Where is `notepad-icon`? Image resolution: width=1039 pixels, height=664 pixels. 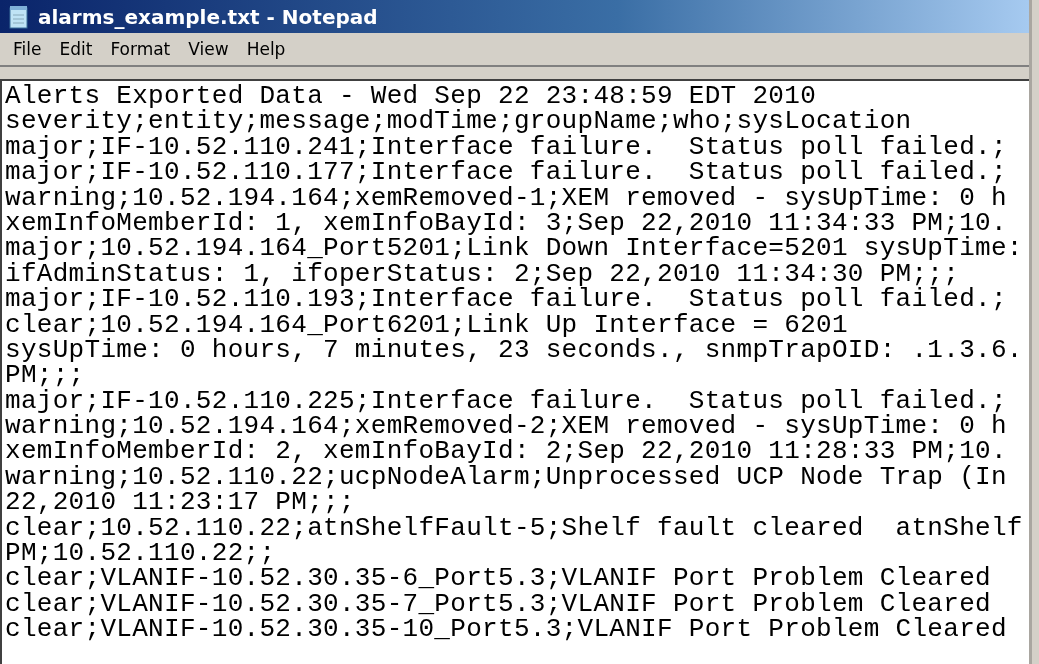 notepad-icon is located at coordinates (19, 16).